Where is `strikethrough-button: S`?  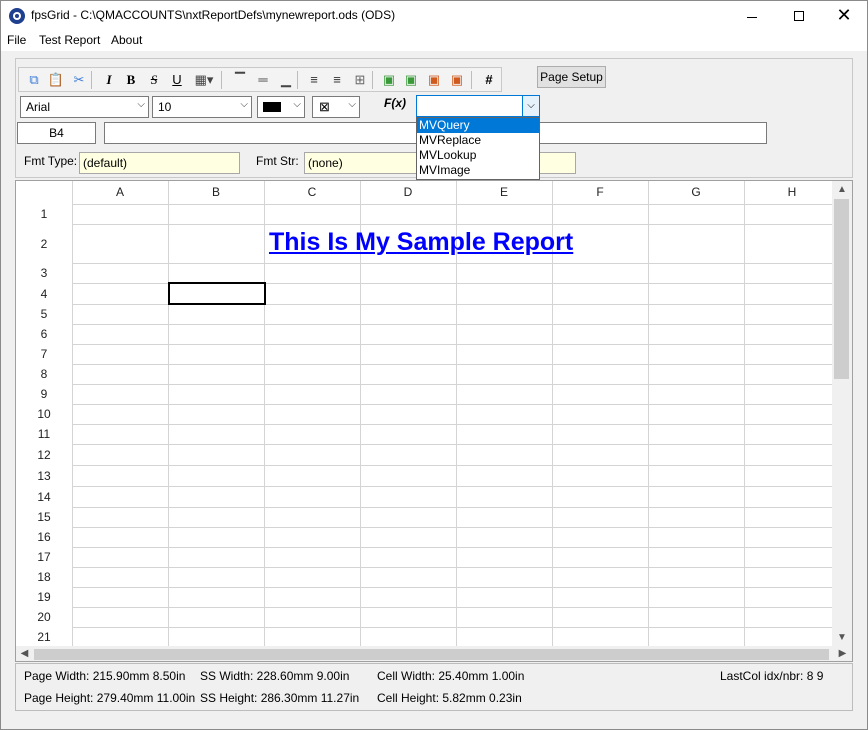
strikethrough-button: S is located at coordinates (154, 80).